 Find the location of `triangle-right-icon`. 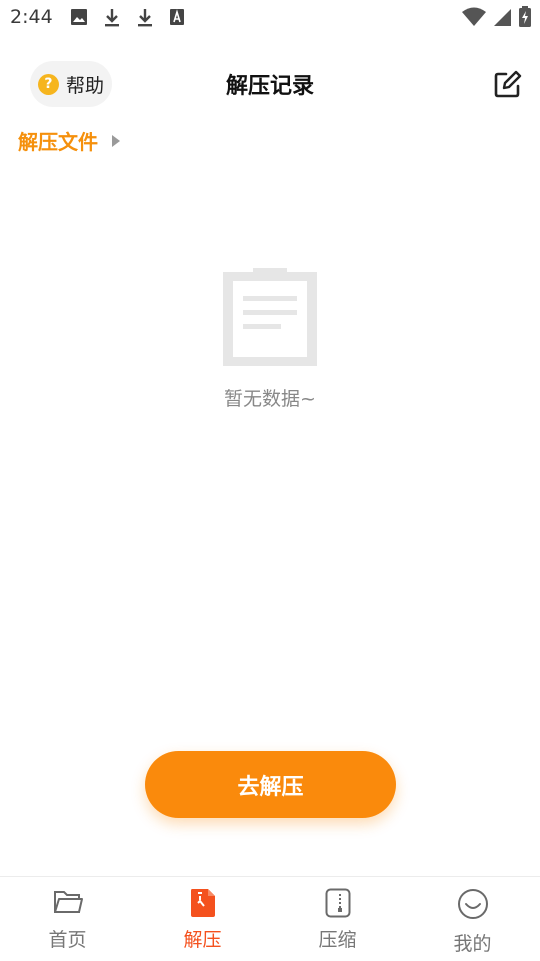

triangle-right-icon is located at coordinates (116, 140).